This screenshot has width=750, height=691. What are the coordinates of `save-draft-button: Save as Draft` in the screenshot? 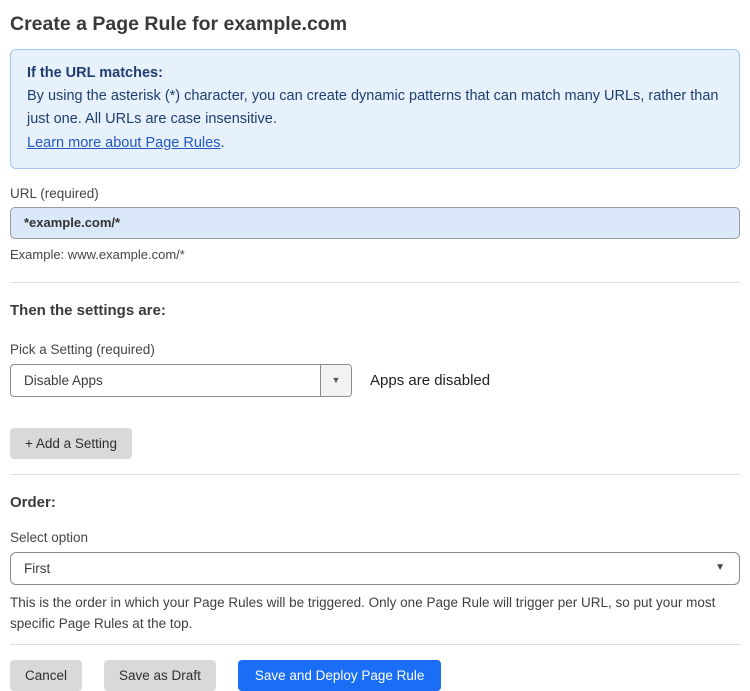 It's located at (160, 675).